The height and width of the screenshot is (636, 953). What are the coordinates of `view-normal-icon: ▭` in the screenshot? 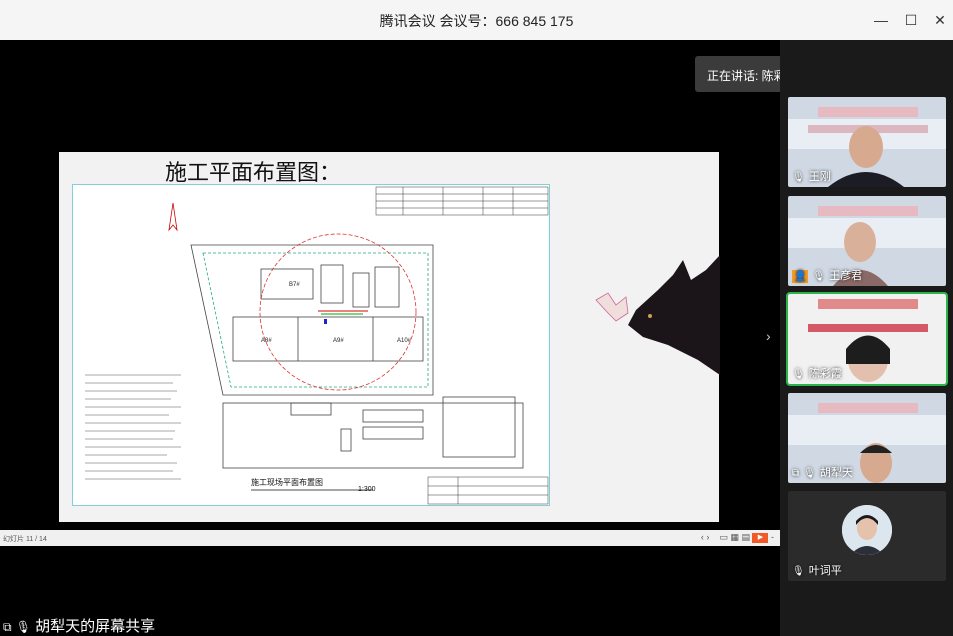 It's located at (723, 537).